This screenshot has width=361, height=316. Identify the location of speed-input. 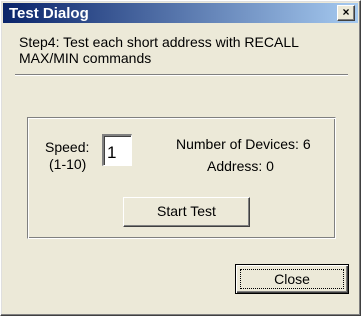
(117, 150).